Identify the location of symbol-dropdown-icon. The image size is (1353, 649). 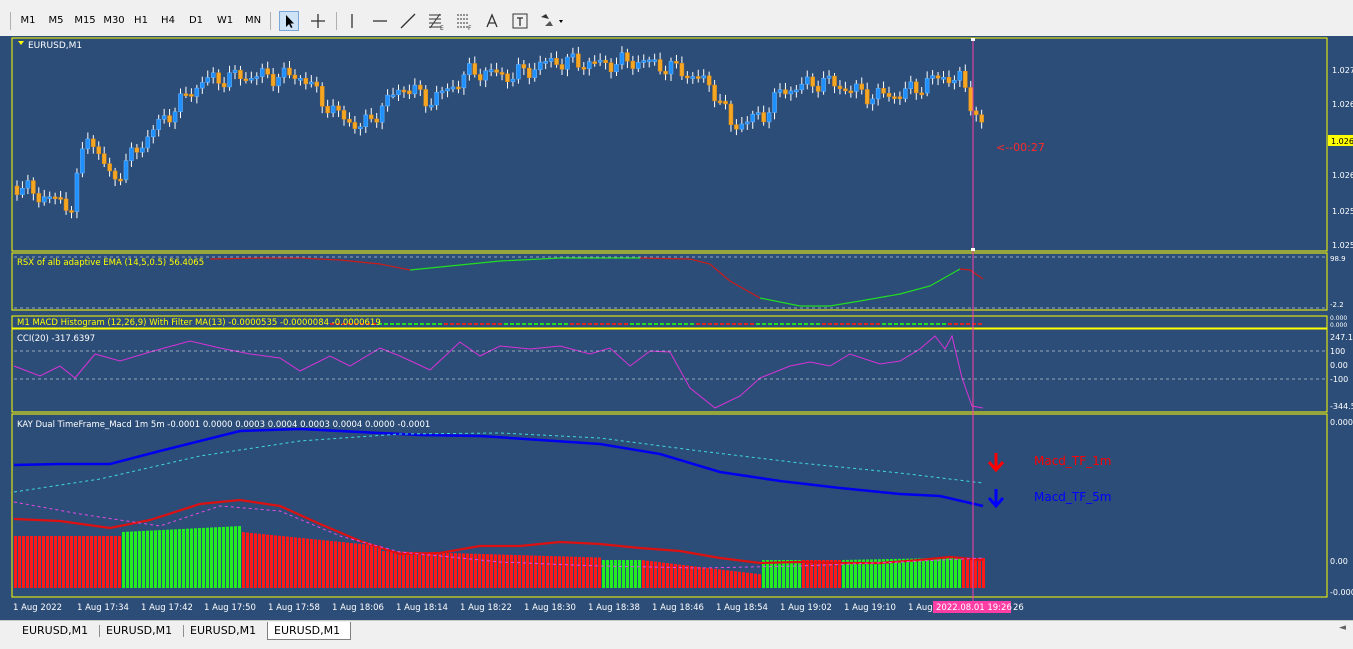
(21, 43).